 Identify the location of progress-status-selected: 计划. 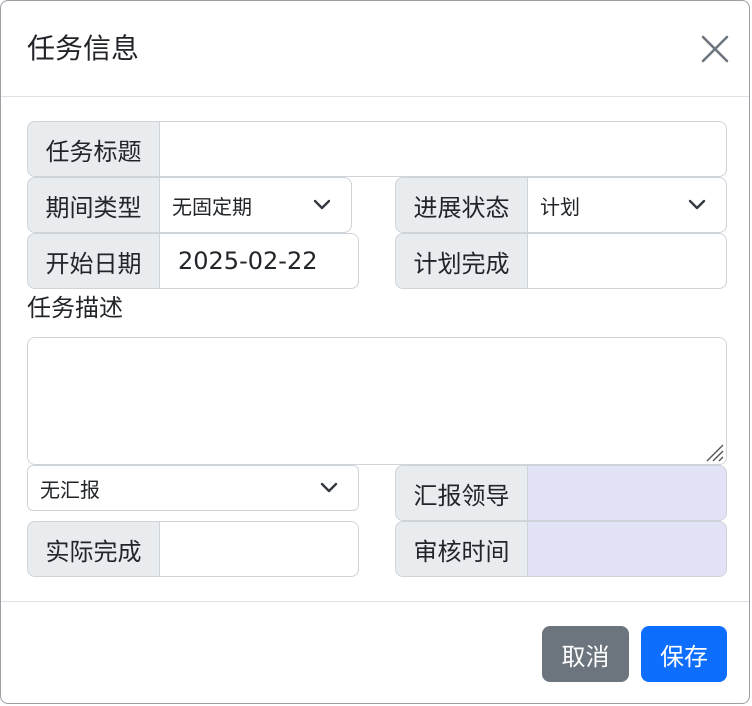
(560, 206).